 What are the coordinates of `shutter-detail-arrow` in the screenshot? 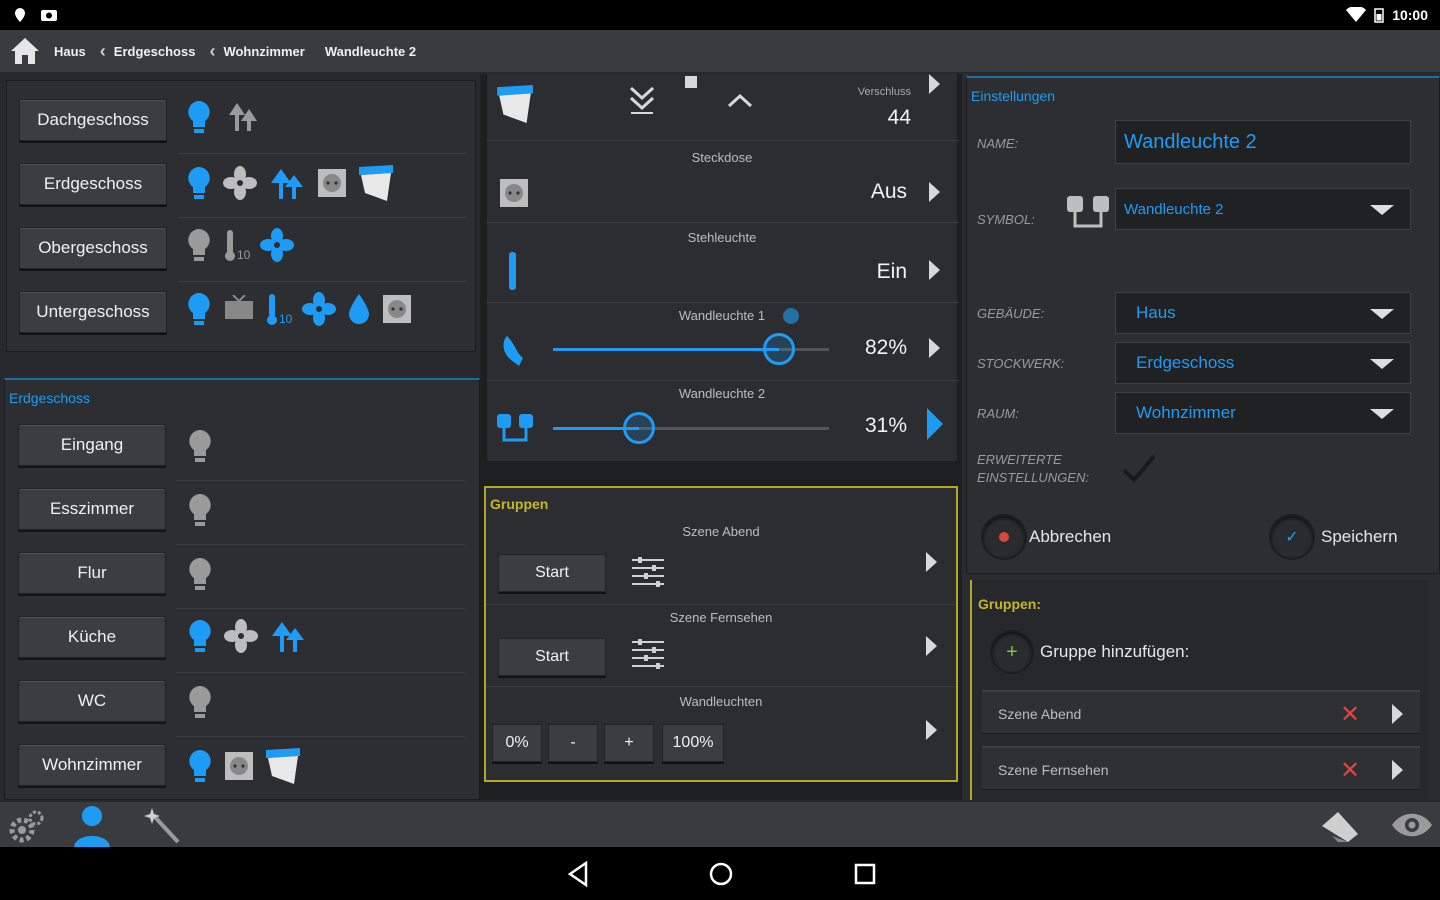 It's located at (934, 84).